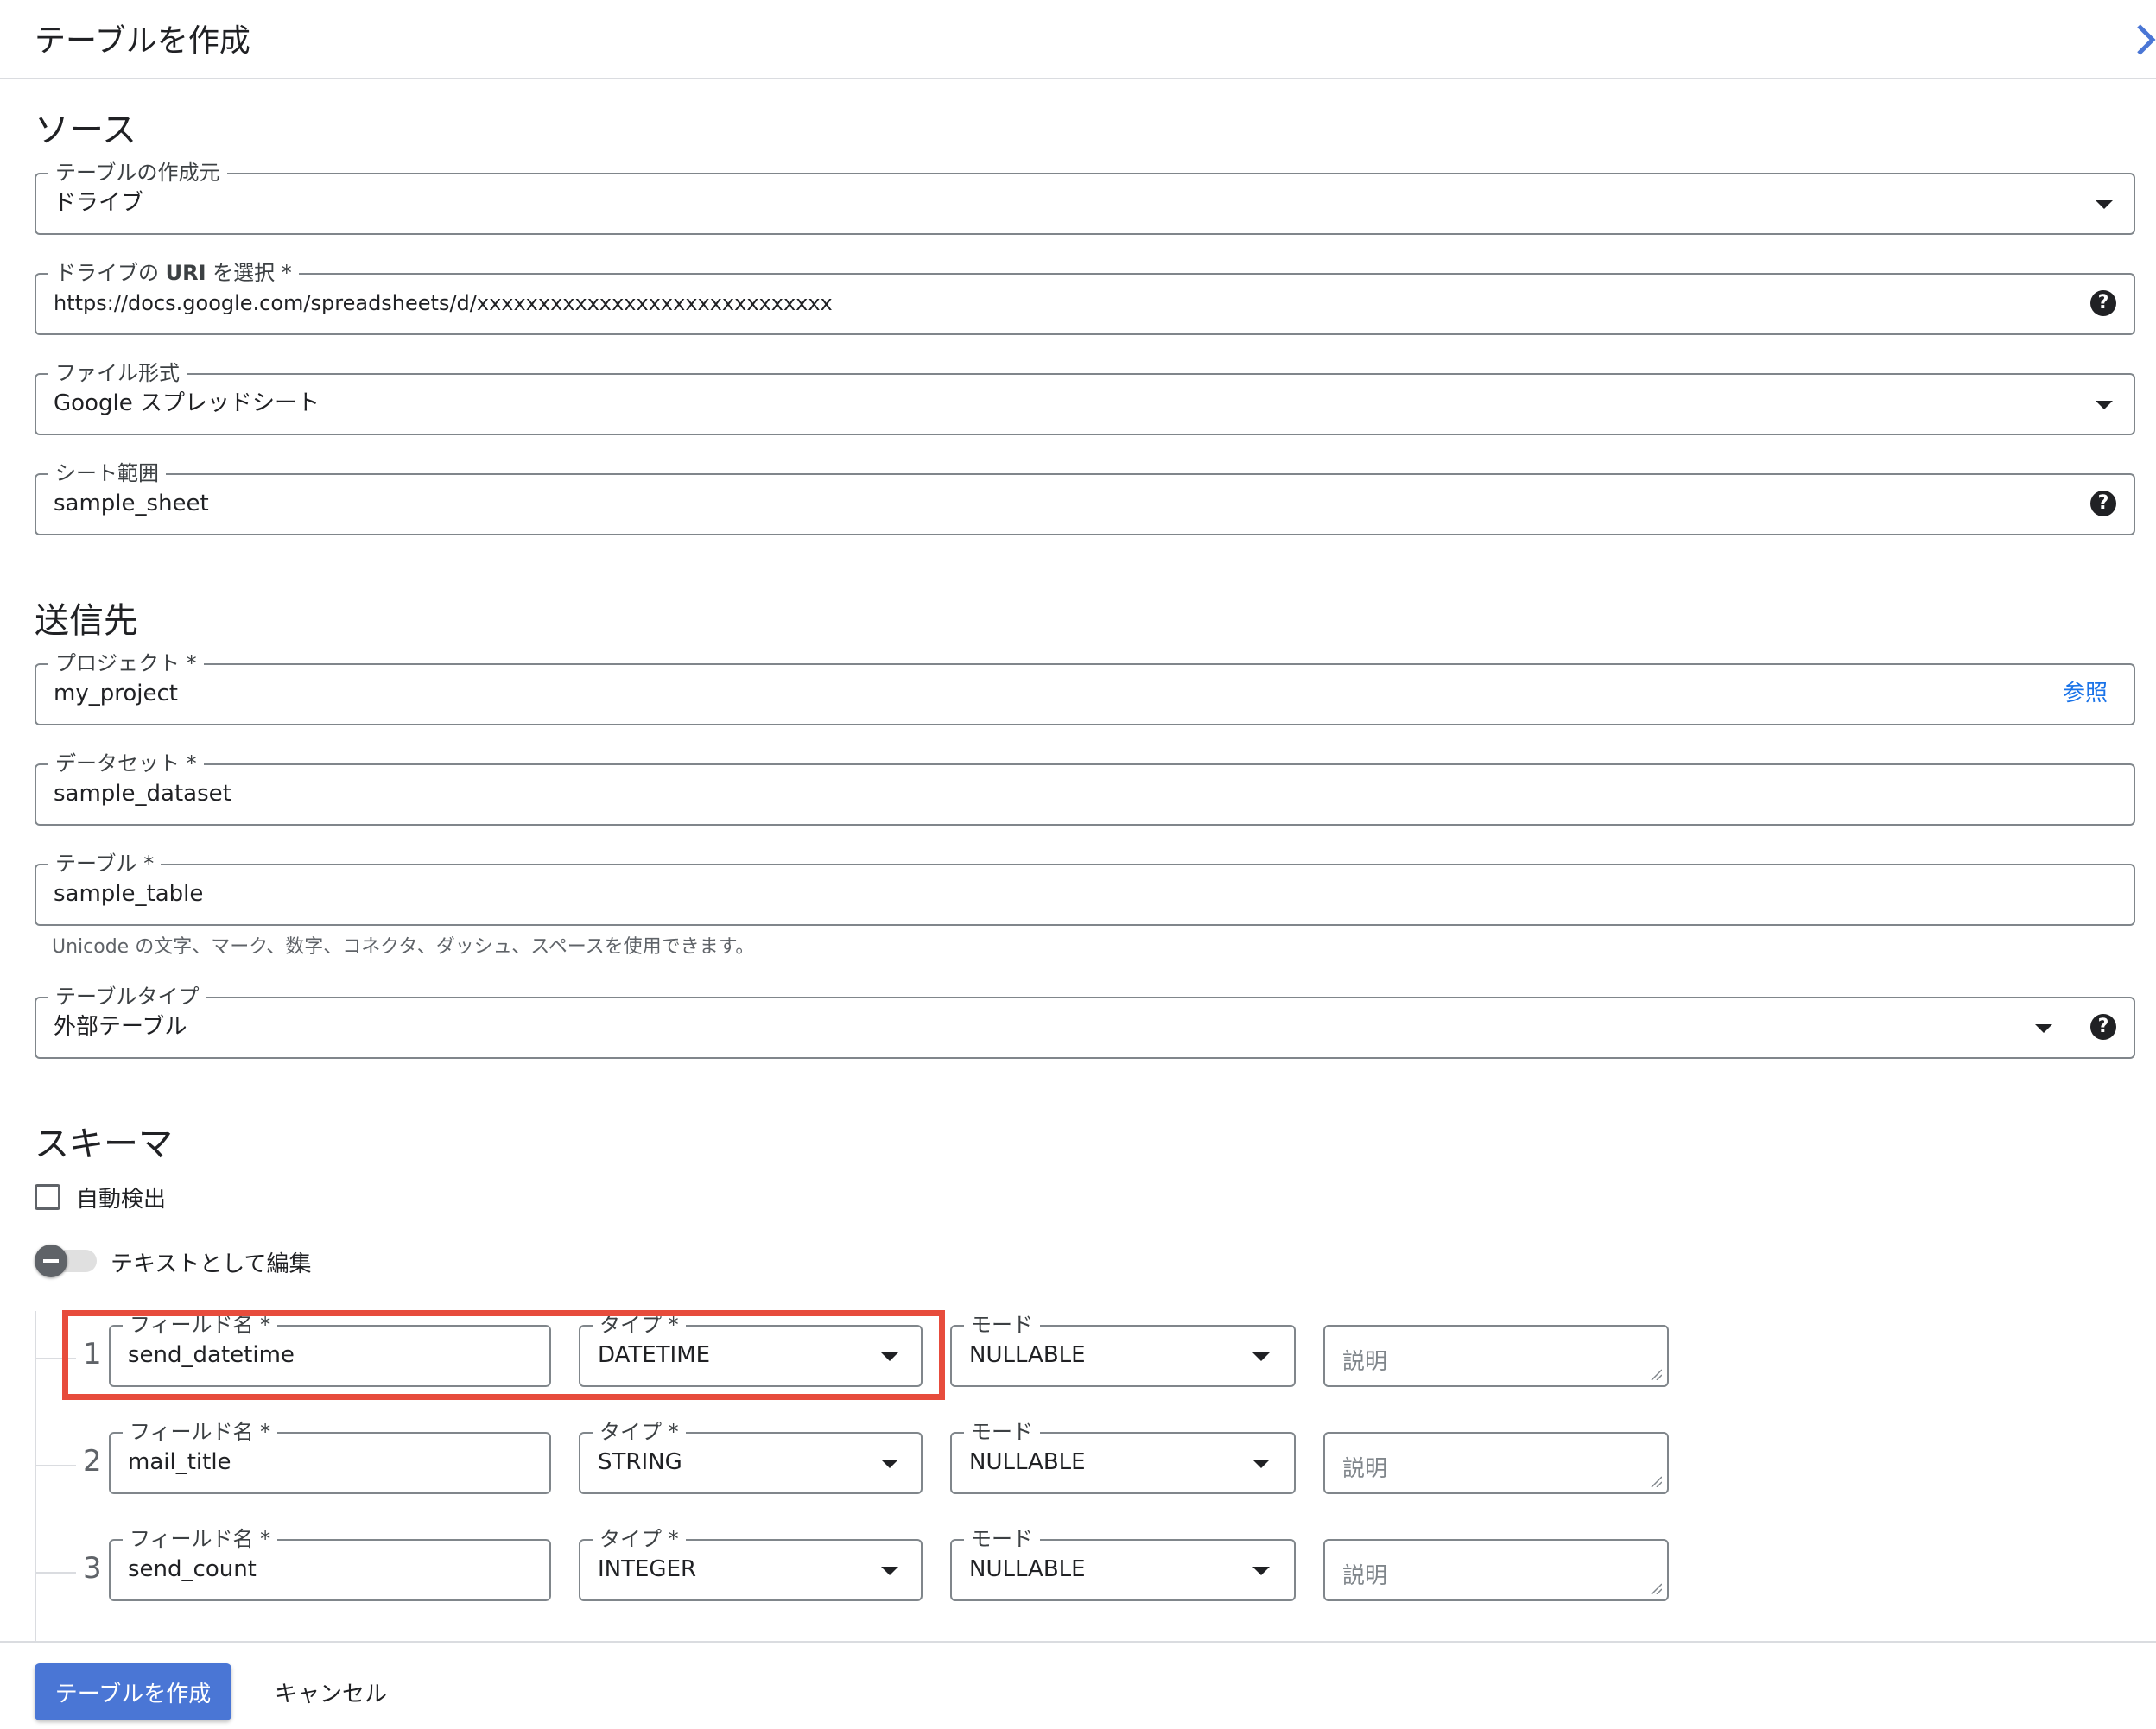 The height and width of the screenshot is (1729, 2156). What do you see at coordinates (86, 621) in the screenshot?
I see `destination-section-title: 送信先` at bounding box center [86, 621].